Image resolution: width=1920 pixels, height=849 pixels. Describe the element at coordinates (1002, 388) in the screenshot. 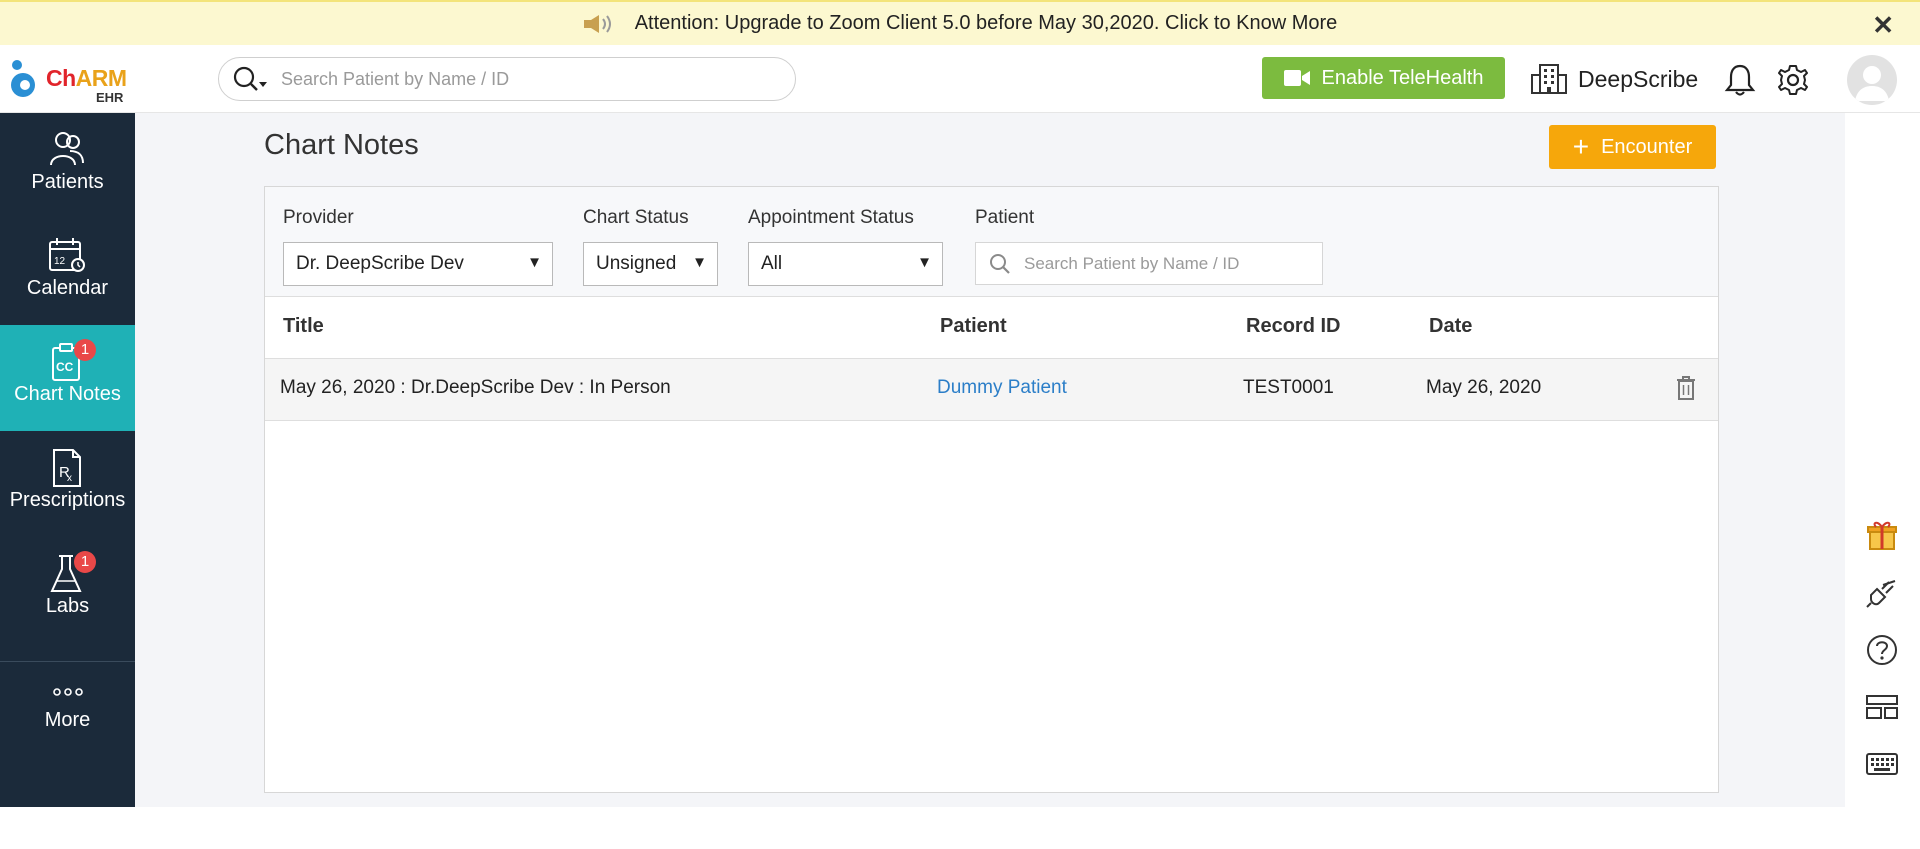

I see `row-patient-link: Dummy Patient` at that location.